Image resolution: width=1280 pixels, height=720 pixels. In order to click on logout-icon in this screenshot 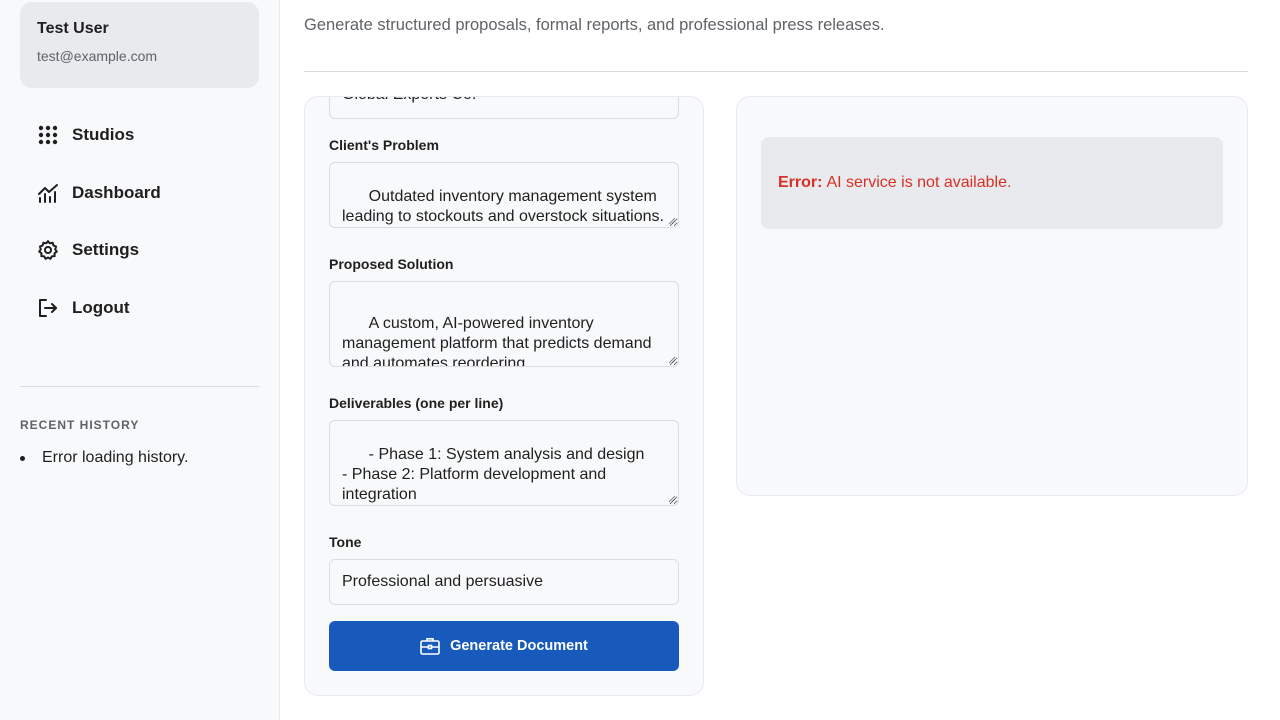, I will do `click(48, 308)`.